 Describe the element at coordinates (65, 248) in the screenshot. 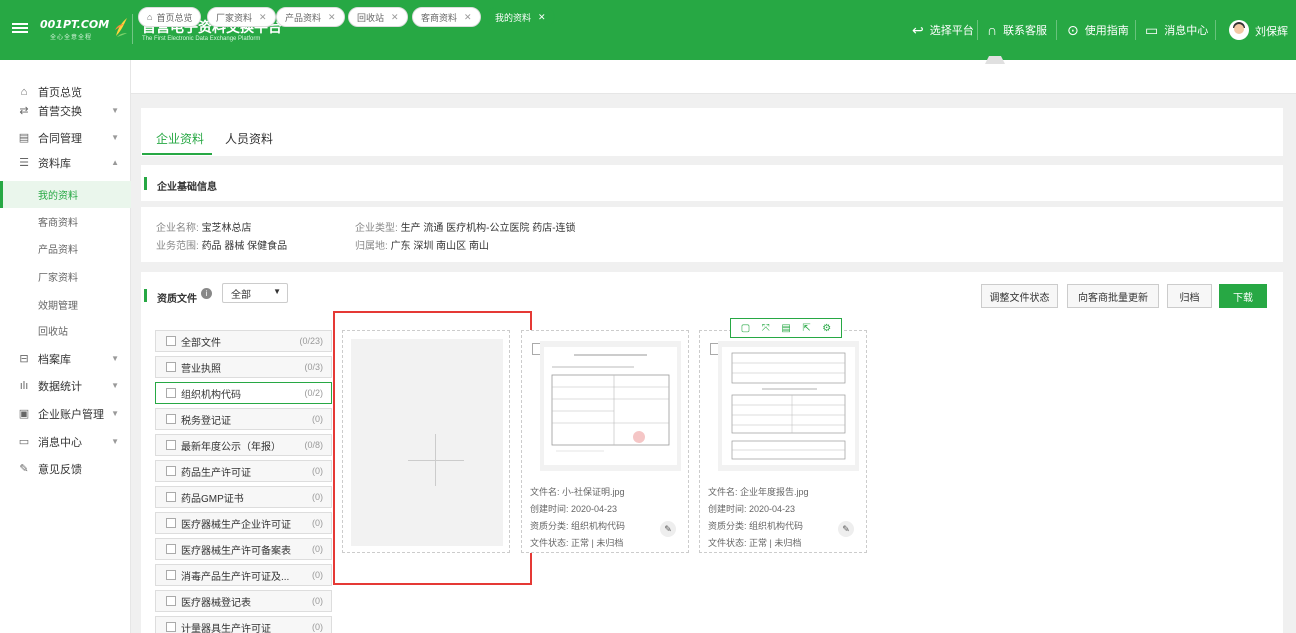

I see `sidebar-subitem-product-data: 产品资料` at that location.